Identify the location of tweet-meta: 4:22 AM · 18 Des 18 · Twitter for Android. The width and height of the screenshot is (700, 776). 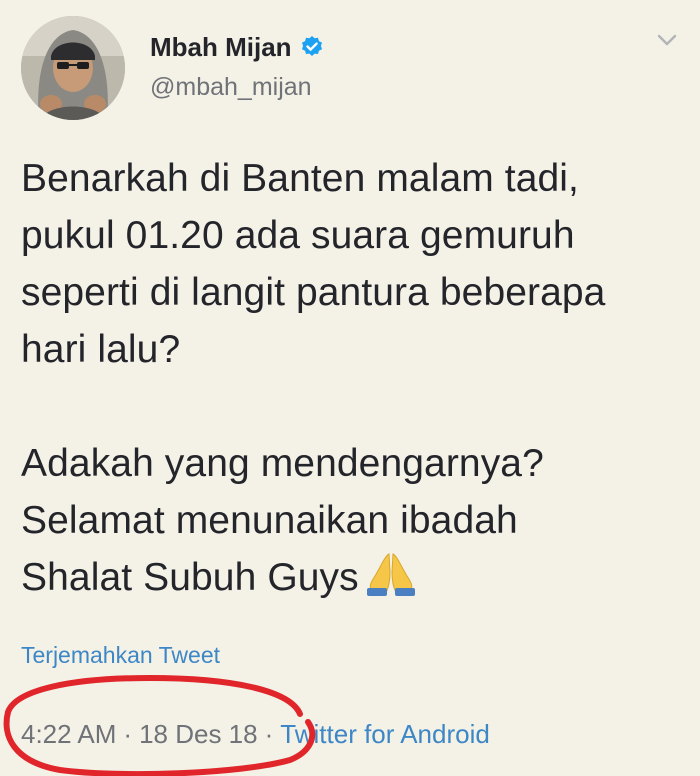
(255, 734).